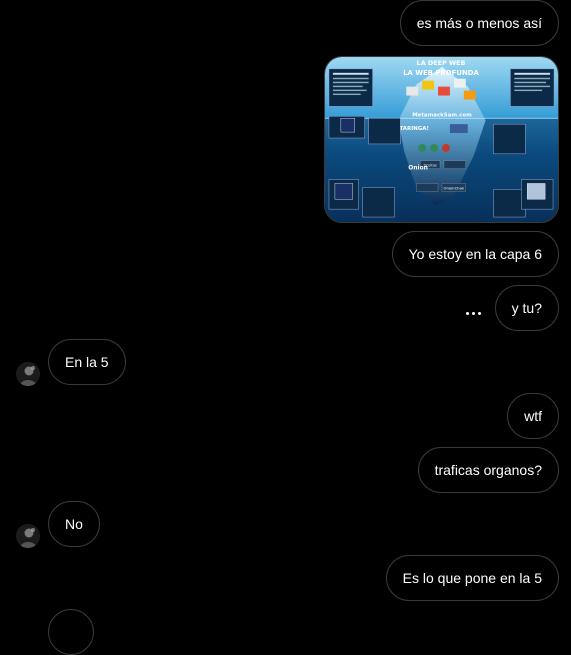 The image size is (571, 655). I want to click on message-bubble: Es lo que pone en la 5, so click(472, 578).